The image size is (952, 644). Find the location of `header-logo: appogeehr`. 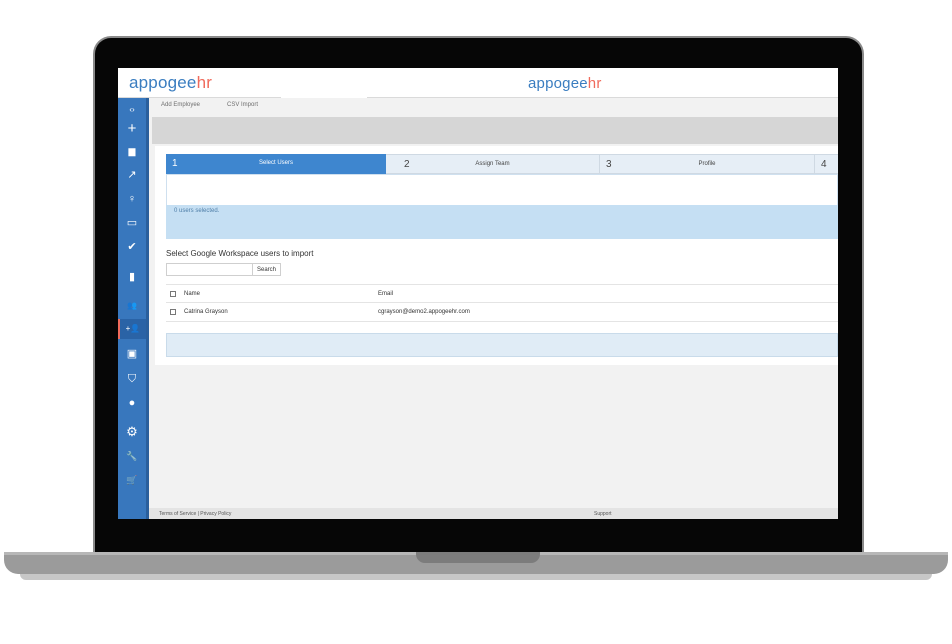

header-logo: appogeehr is located at coordinates (565, 83).